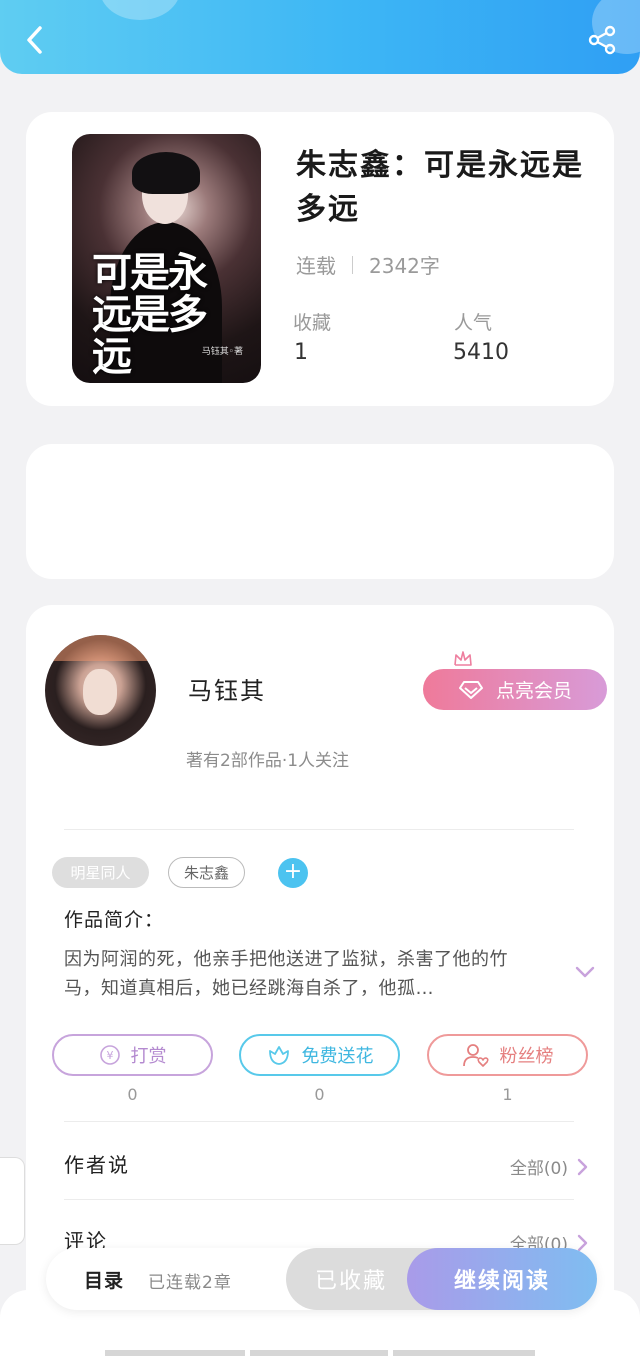 Image resolution: width=640 pixels, height=1356 pixels. I want to click on popularity-value: 5410, so click(481, 352).